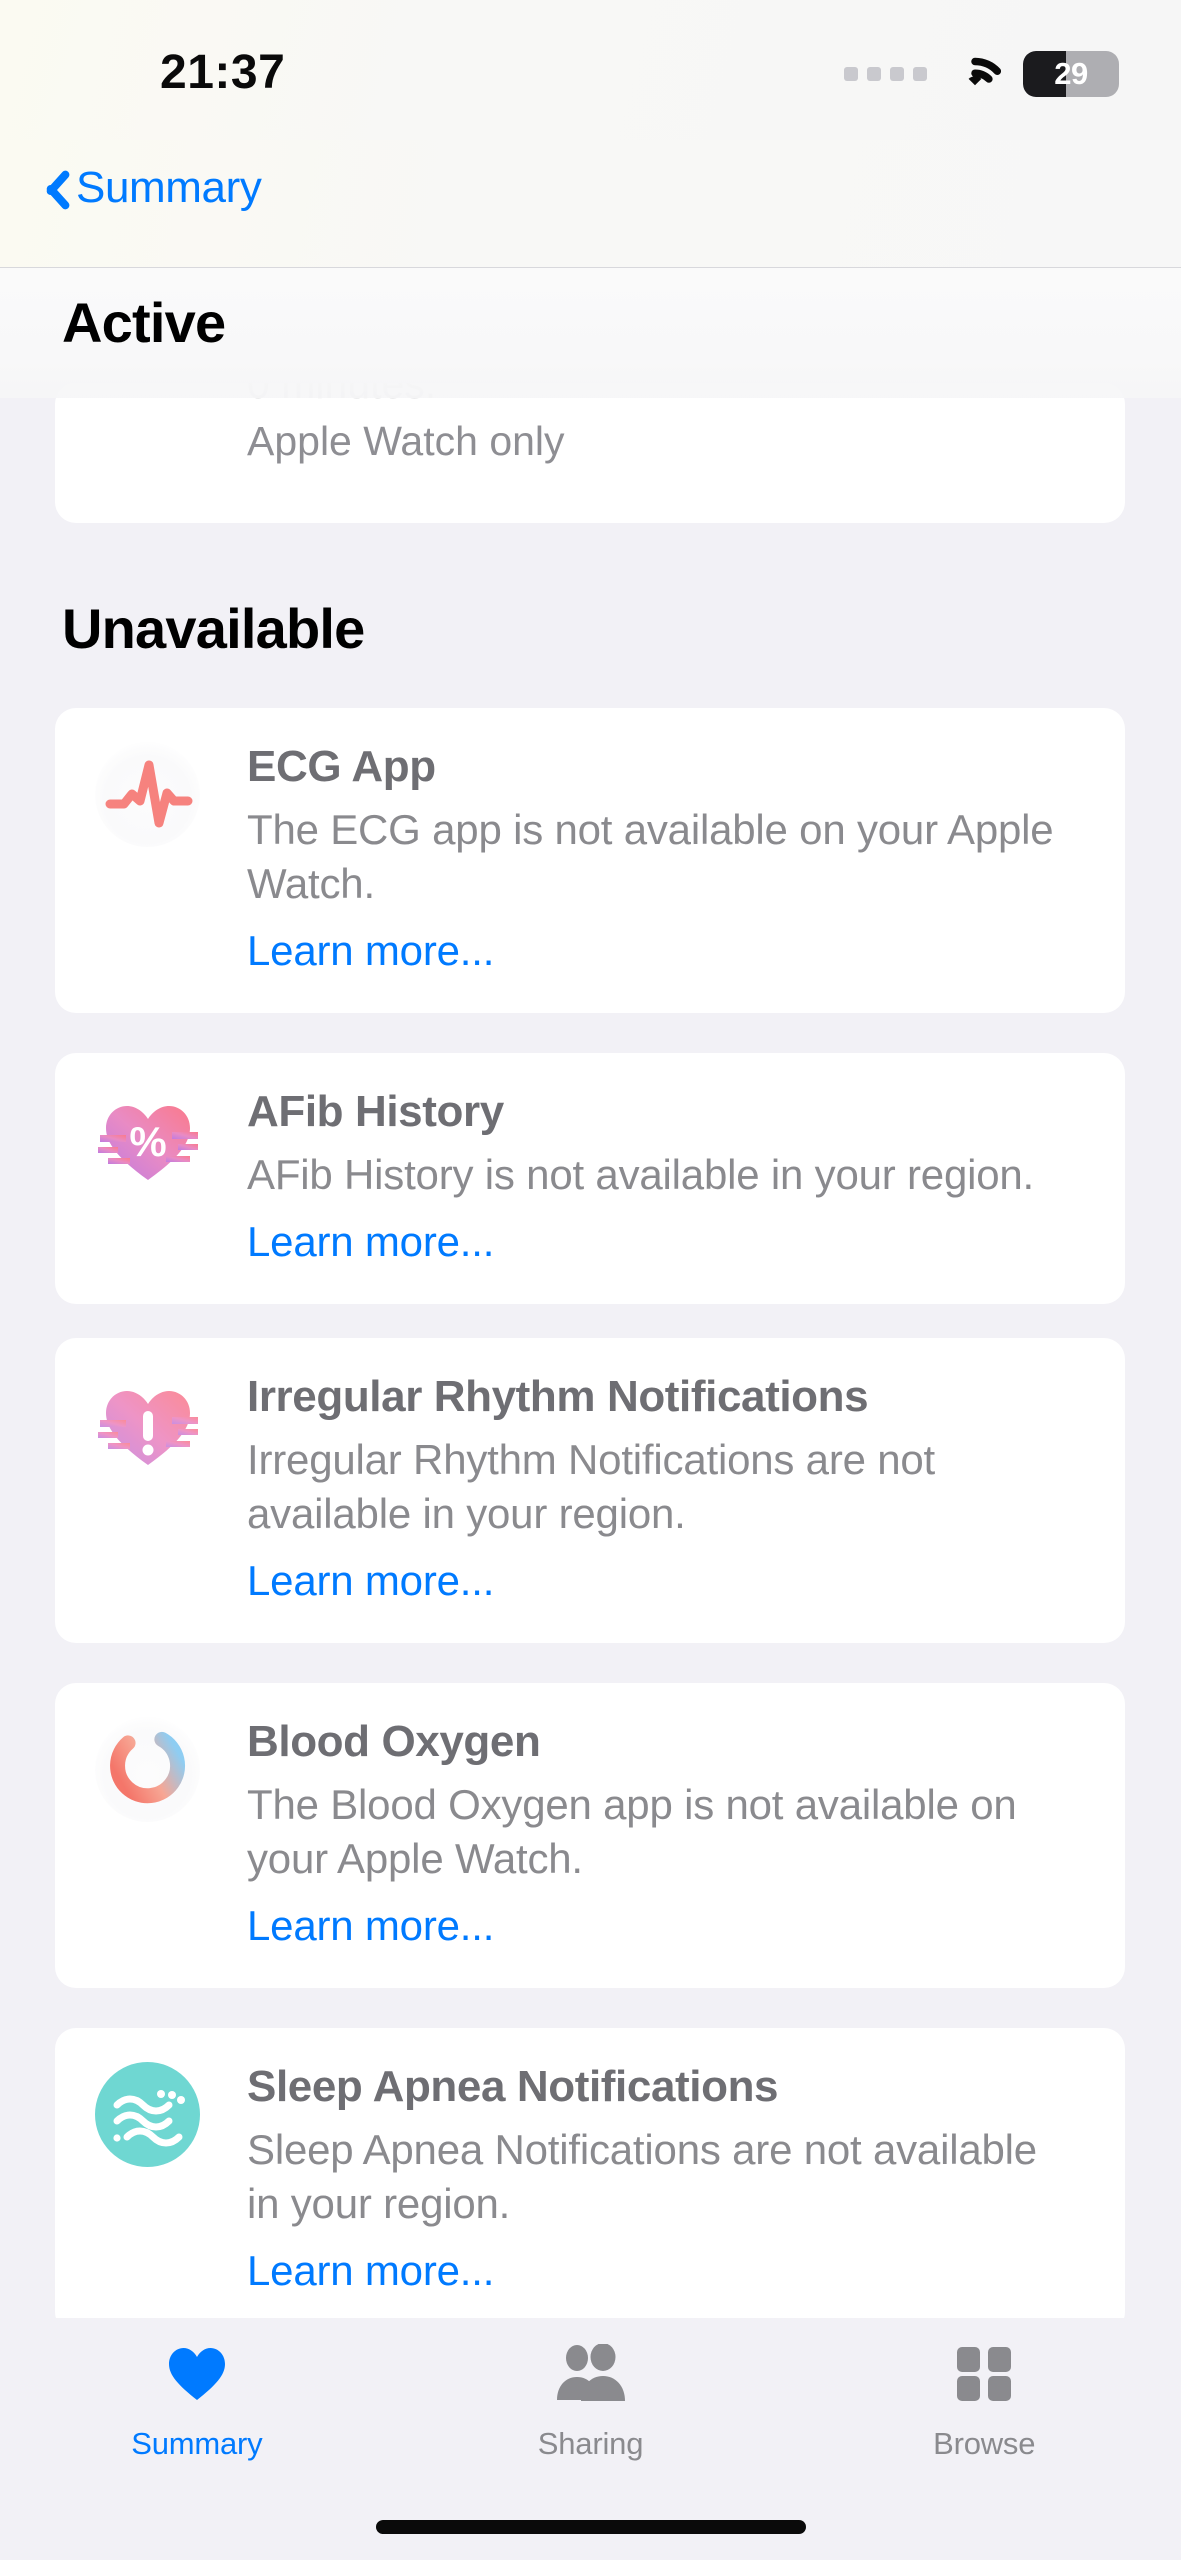 The width and height of the screenshot is (1181, 2560). I want to click on list-item-afib-history: % AFib History AFib Hist, so click(590, 1179).